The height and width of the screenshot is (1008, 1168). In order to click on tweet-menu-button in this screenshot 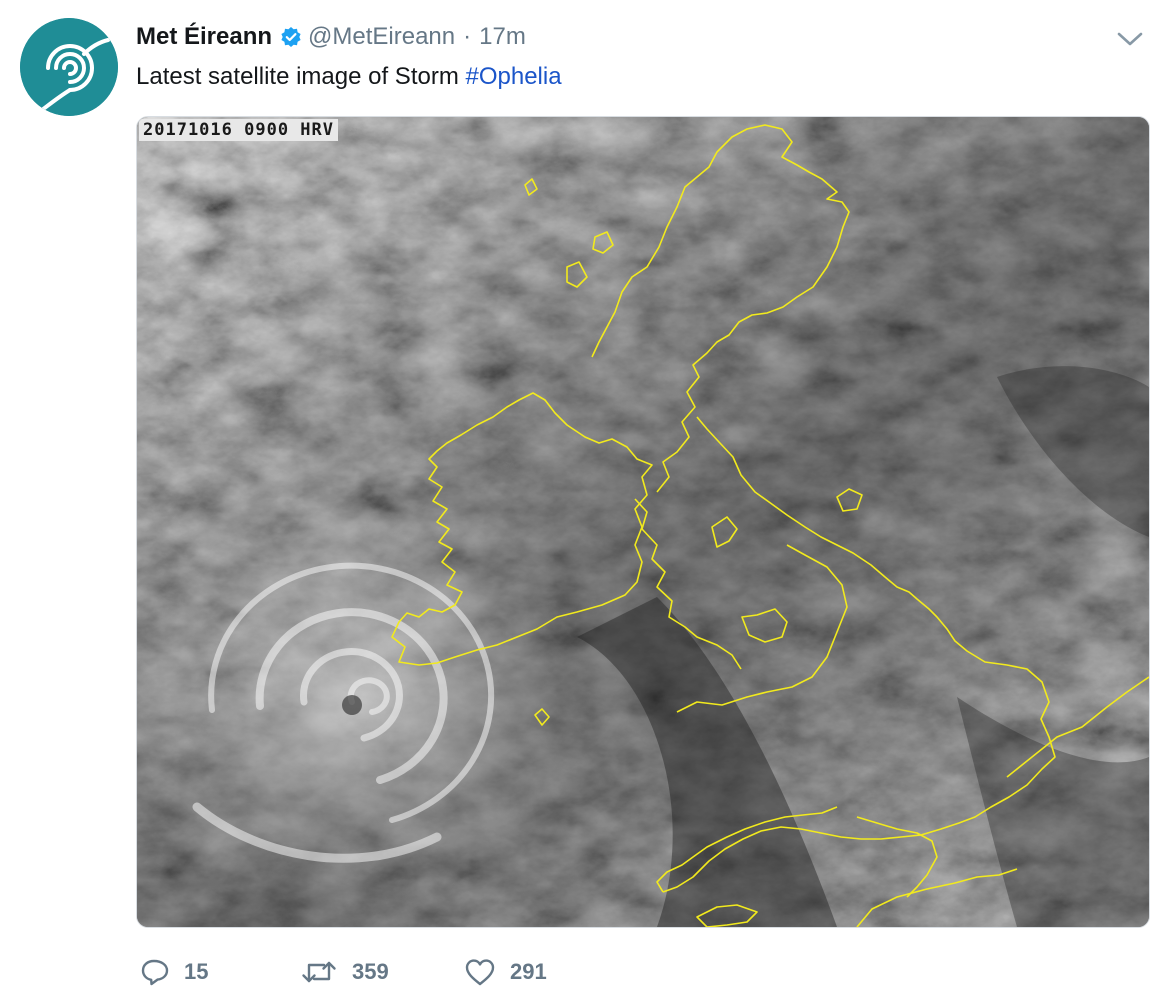, I will do `click(1130, 39)`.